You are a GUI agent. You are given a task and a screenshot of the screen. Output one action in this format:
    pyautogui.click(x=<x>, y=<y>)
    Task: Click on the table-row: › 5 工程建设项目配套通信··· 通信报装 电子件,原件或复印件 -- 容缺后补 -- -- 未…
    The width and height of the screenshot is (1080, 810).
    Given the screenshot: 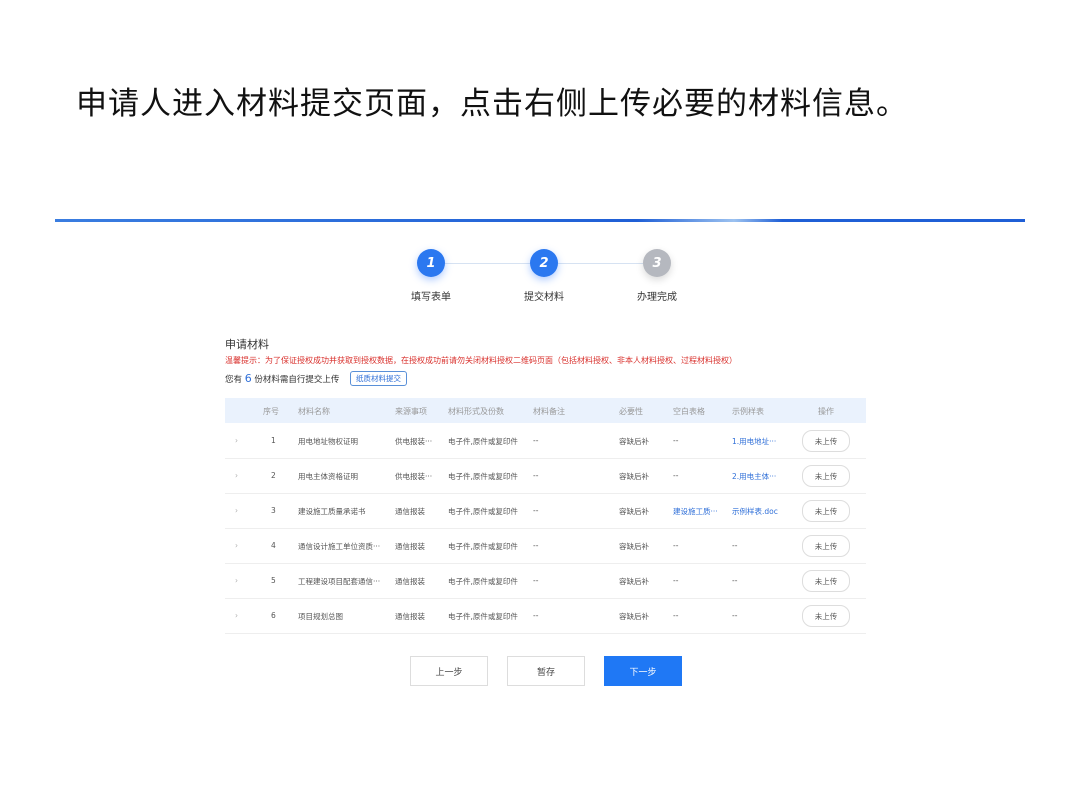 What is the action you would take?
    pyautogui.click(x=545, y=581)
    